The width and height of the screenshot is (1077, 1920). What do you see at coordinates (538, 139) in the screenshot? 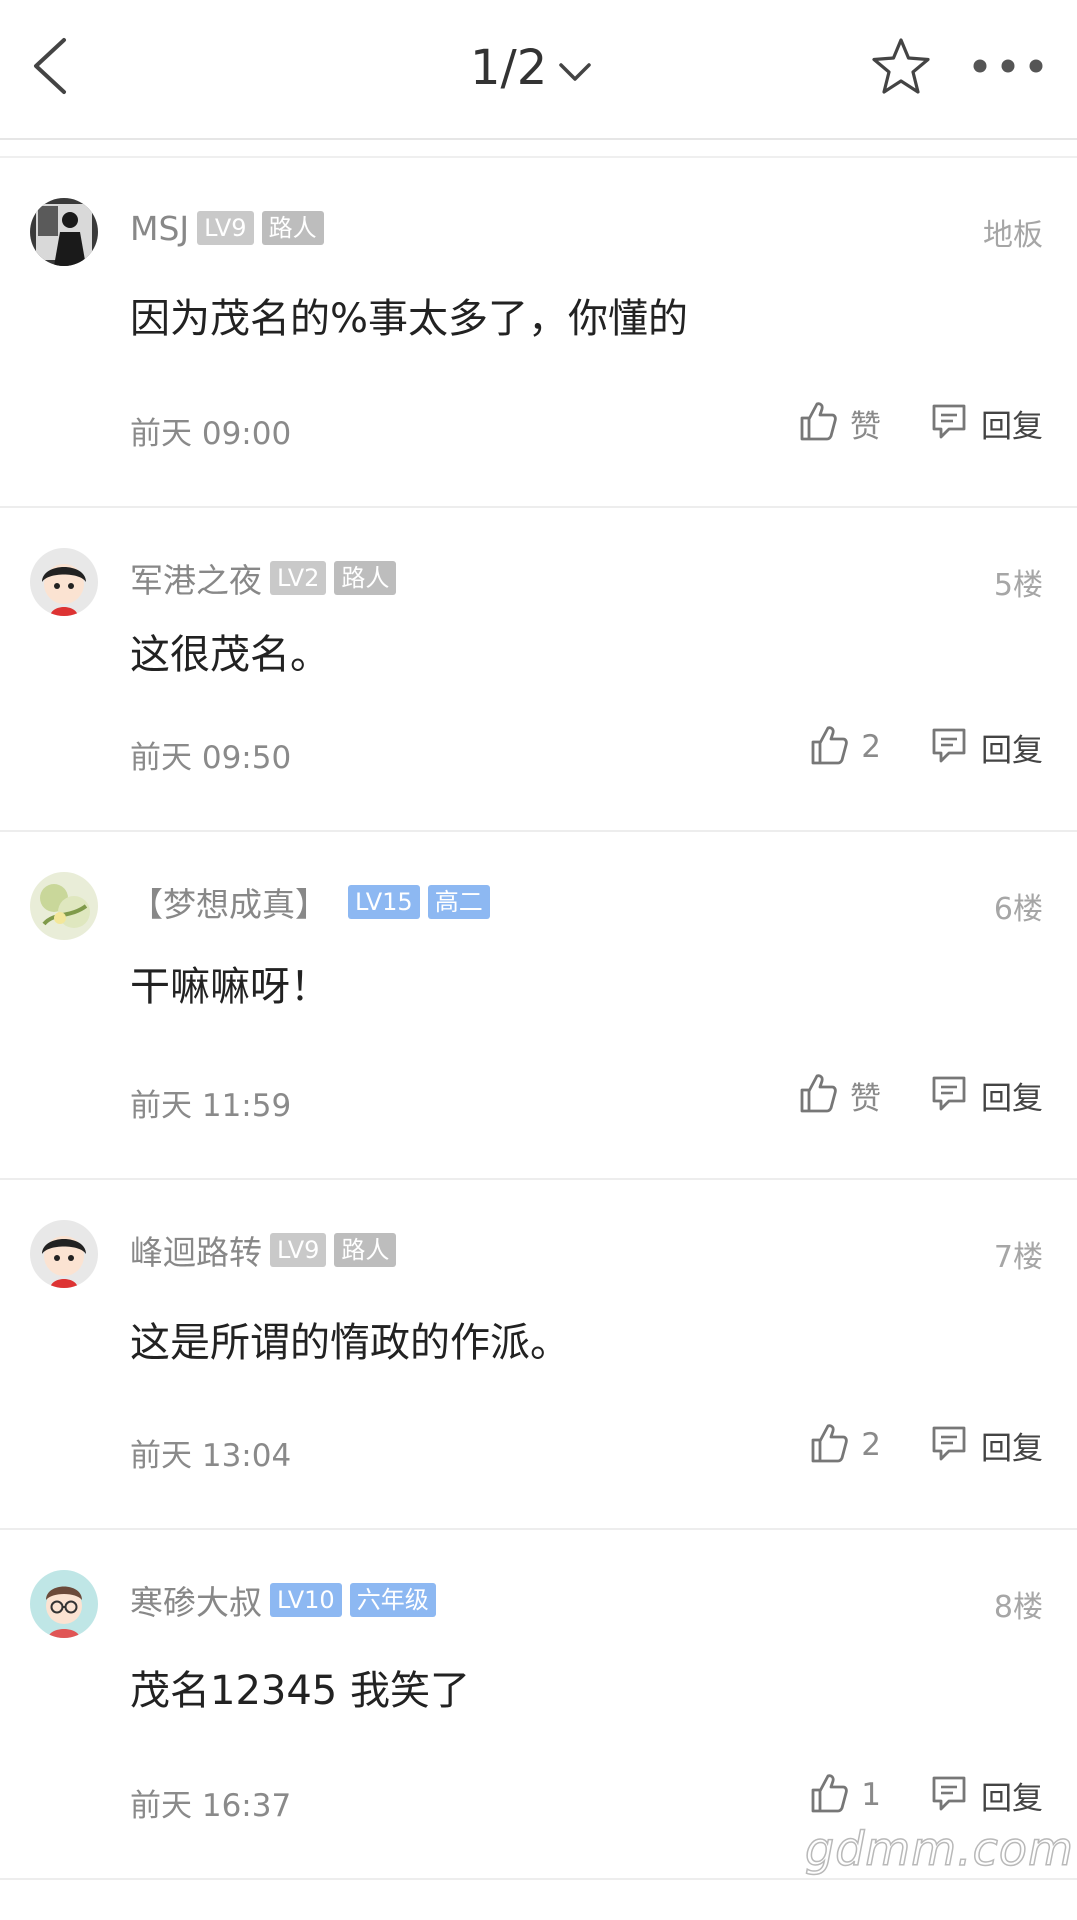
I see `header-divider` at bounding box center [538, 139].